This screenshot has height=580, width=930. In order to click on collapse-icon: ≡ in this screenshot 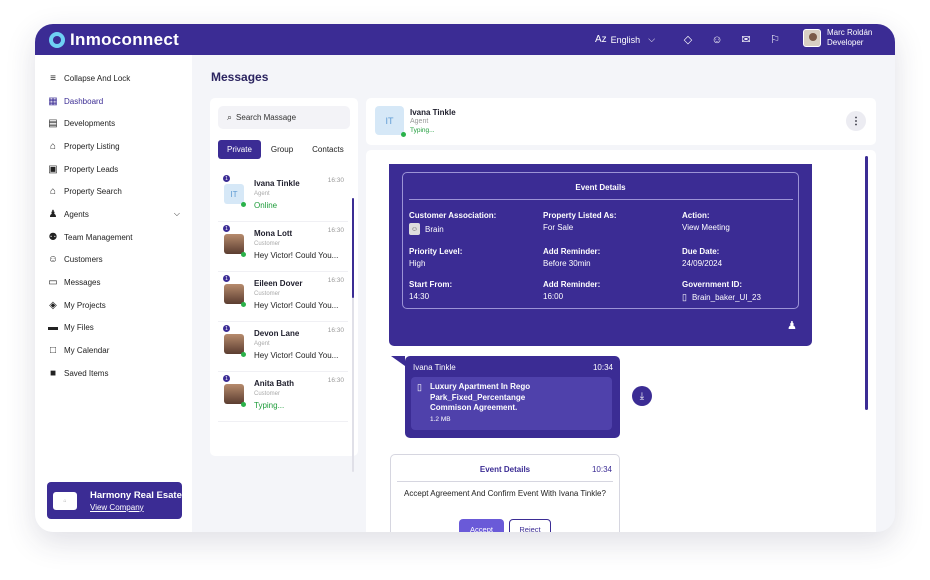, I will do `click(53, 78)`.